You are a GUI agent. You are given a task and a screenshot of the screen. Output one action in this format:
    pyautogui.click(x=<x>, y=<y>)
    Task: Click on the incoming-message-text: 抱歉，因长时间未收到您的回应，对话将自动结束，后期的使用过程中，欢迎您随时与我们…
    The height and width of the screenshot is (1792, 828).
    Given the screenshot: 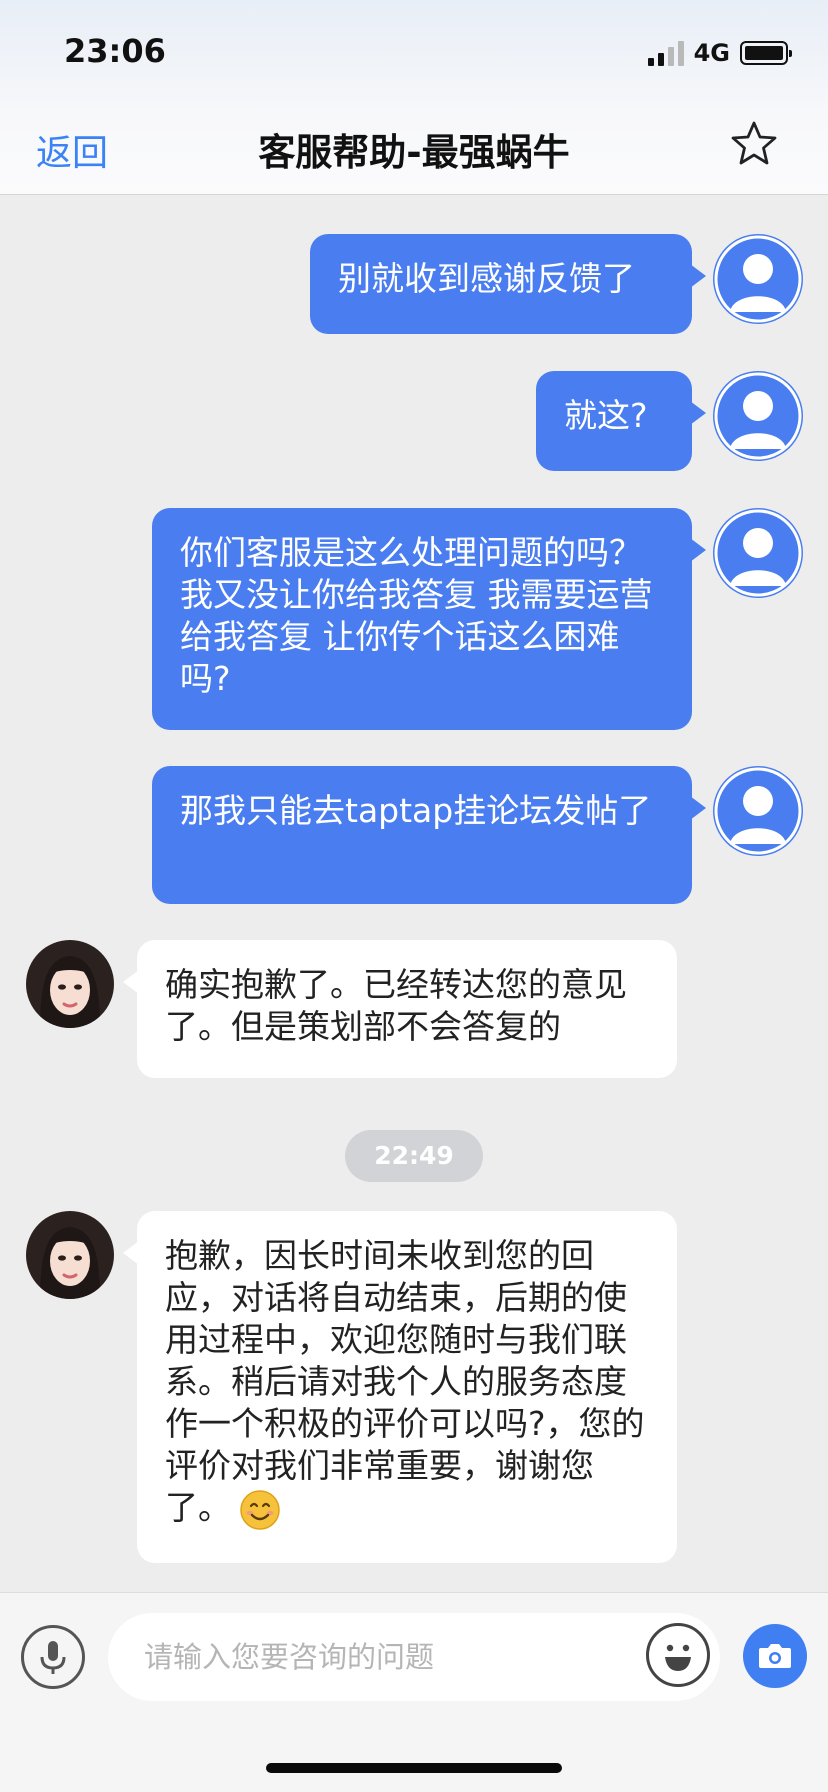 What is the action you would take?
    pyautogui.click(x=405, y=1381)
    